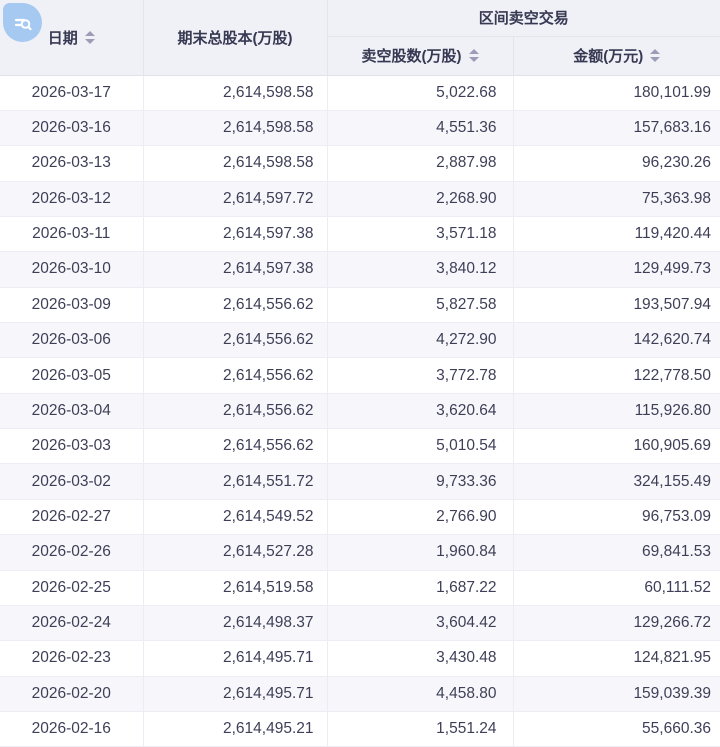  Describe the element at coordinates (420, 588) in the screenshot. I see `short-shares-cell: 1,687.22` at that location.